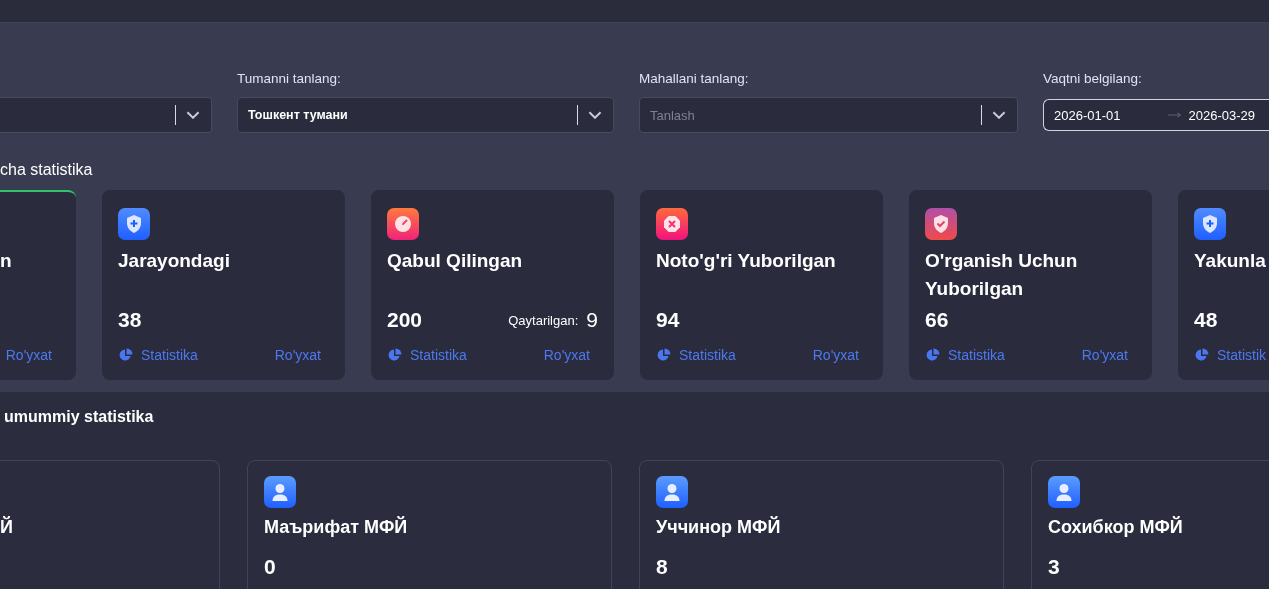 The width and height of the screenshot is (1269, 589). I want to click on stop-icon, so click(672, 224).